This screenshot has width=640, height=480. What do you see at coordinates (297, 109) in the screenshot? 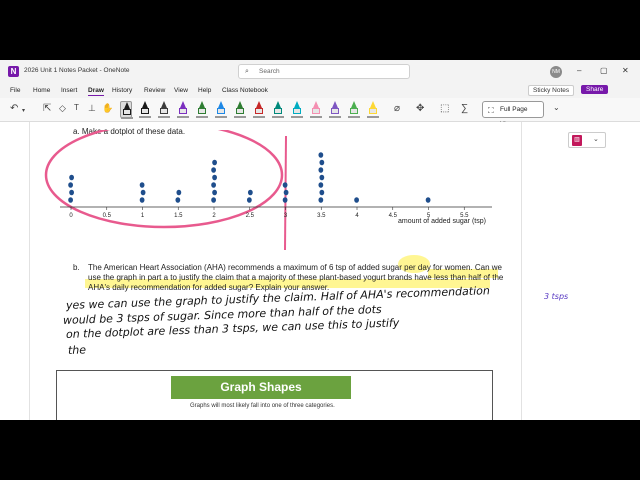
I see `pen-10-icon` at bounding box center [297, 109].